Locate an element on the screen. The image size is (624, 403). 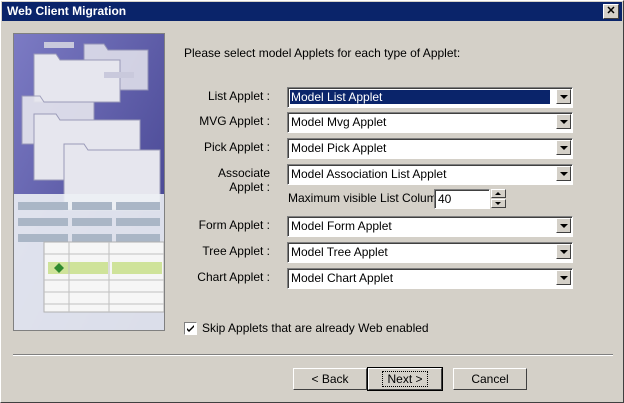
model-applet-value: Model Pick Applet is located at coordinates (339, 148).